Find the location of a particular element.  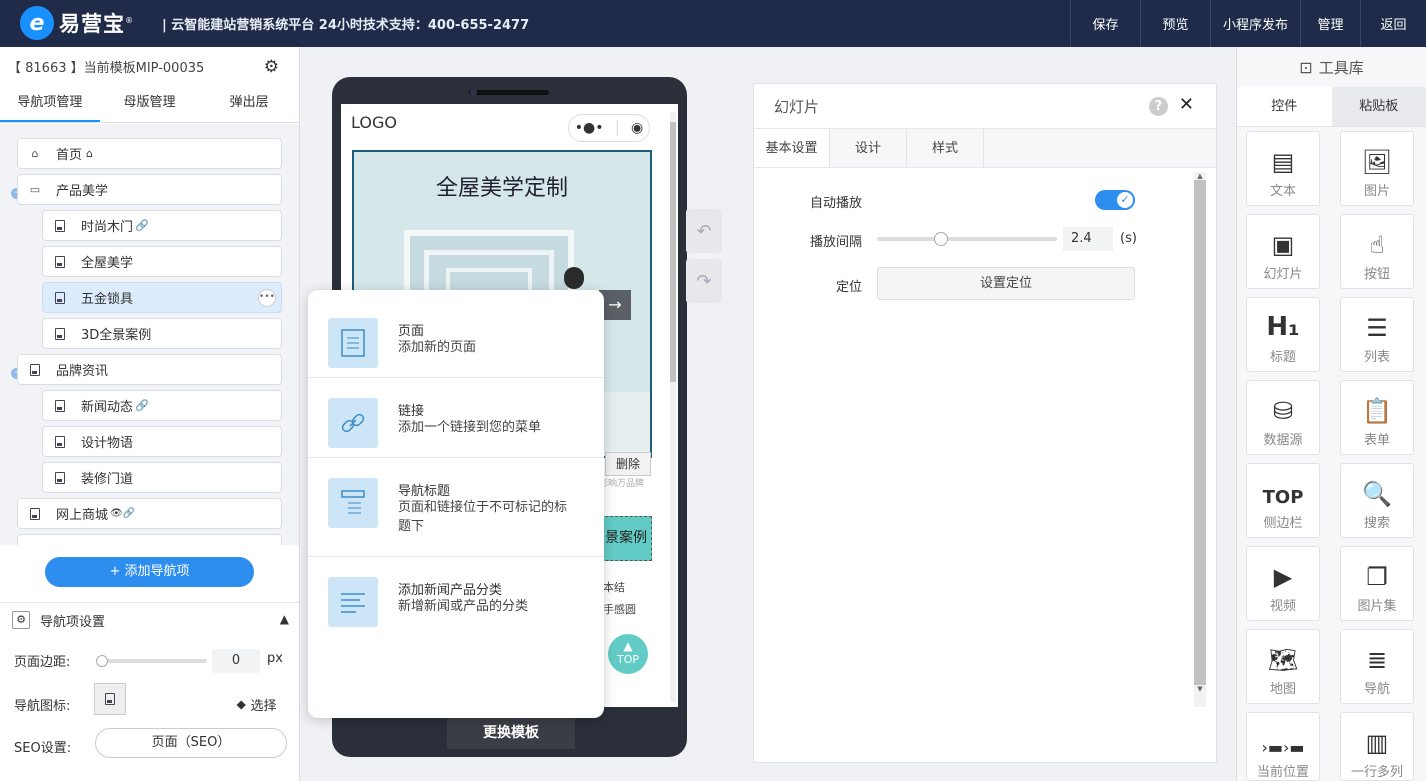

autoplay-toggle: ✓ is located at coordinates (1115, 200).